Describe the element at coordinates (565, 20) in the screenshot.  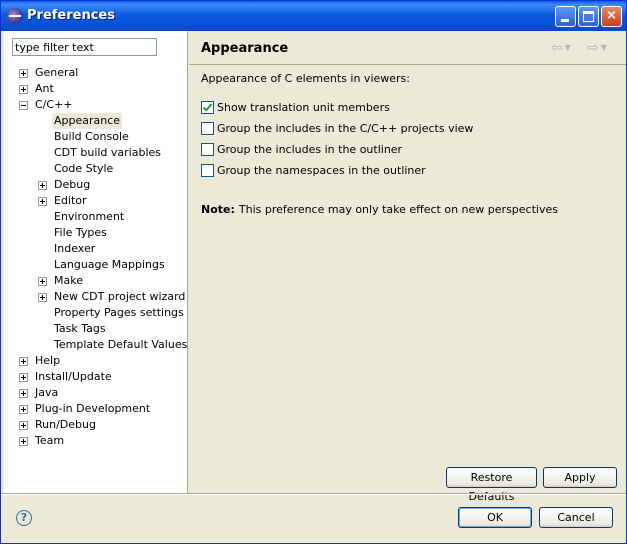
I see `minimize-icon` at that location.